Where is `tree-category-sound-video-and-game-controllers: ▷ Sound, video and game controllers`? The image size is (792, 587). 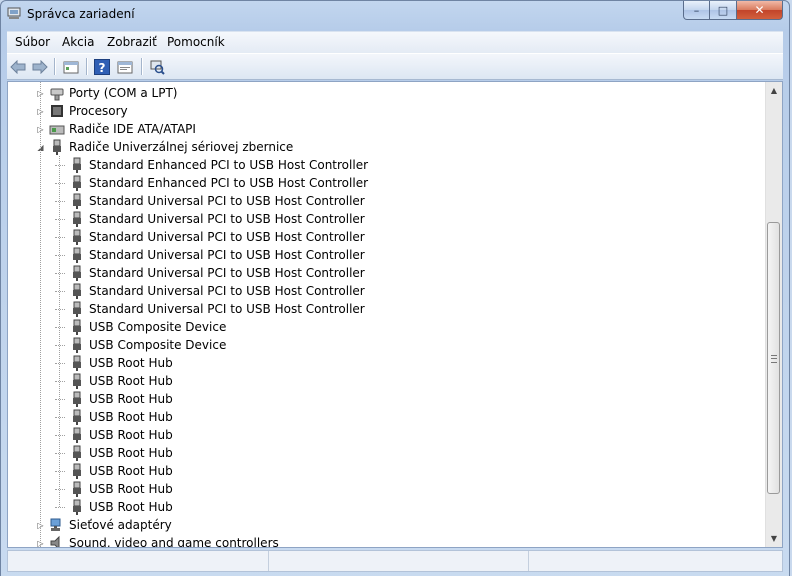
tree-category-sound-video-and-game-controllers: ▷ Sound, video and game controllers is located at coordinates (157, 541).